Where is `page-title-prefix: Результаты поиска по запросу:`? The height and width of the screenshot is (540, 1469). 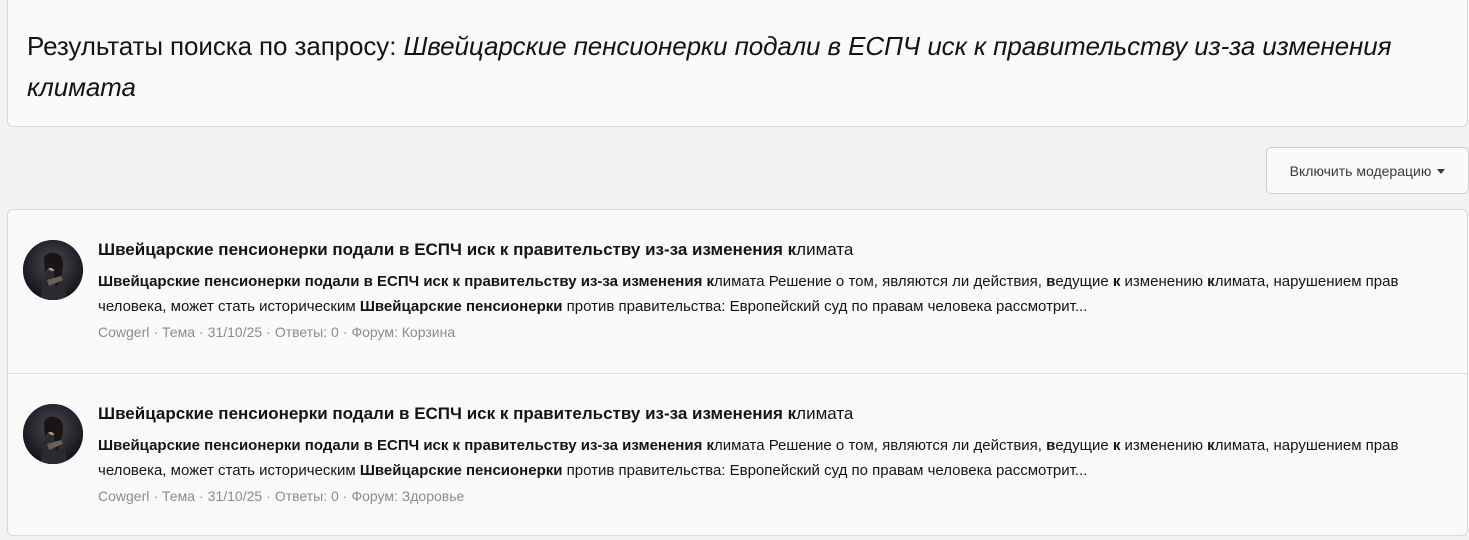
page-title-prefix: Результаты поиска по запросу: is located at coordinates (215, 46).